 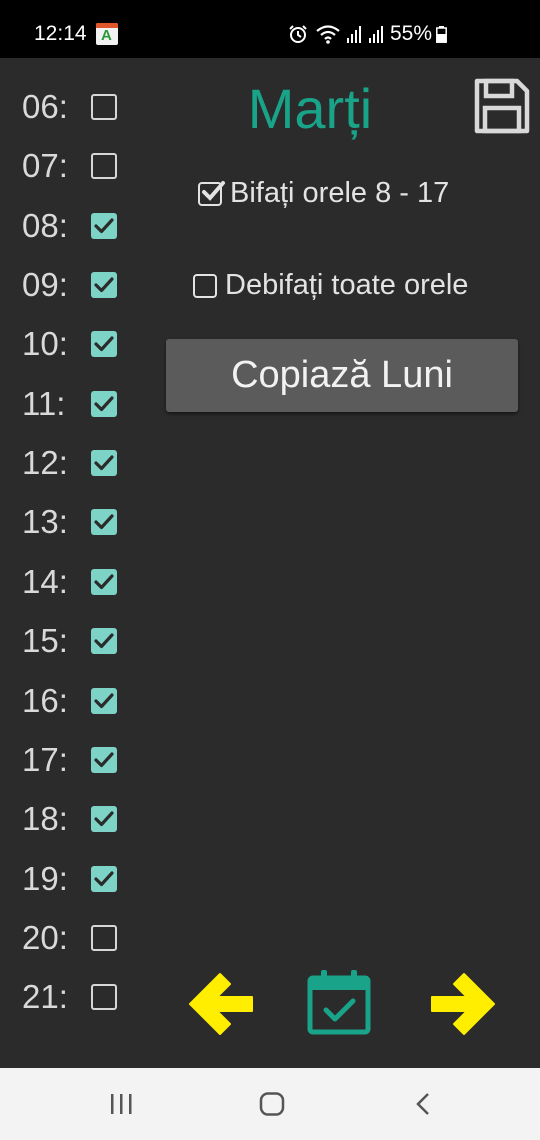 I want to click on battery-percent: 55%, so click(x=411, y=33).